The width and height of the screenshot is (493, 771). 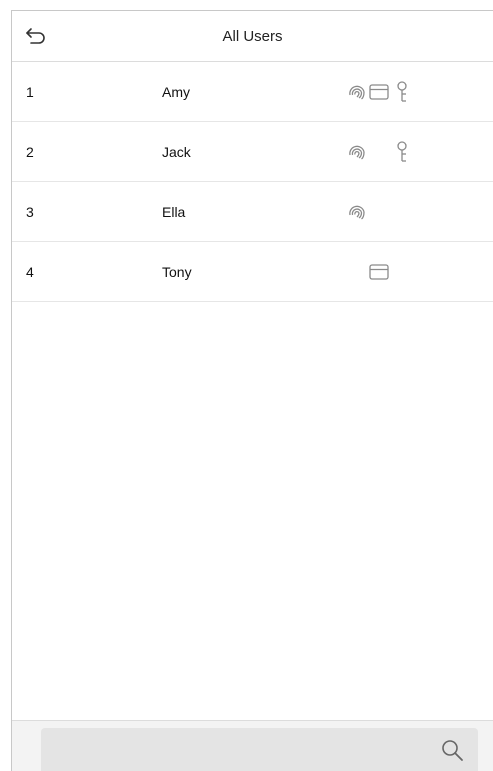 What do you see at coordinates (252, 212) in the screenshot?
I see `user-row: 3 Ella` at bounding box center [252, 212].